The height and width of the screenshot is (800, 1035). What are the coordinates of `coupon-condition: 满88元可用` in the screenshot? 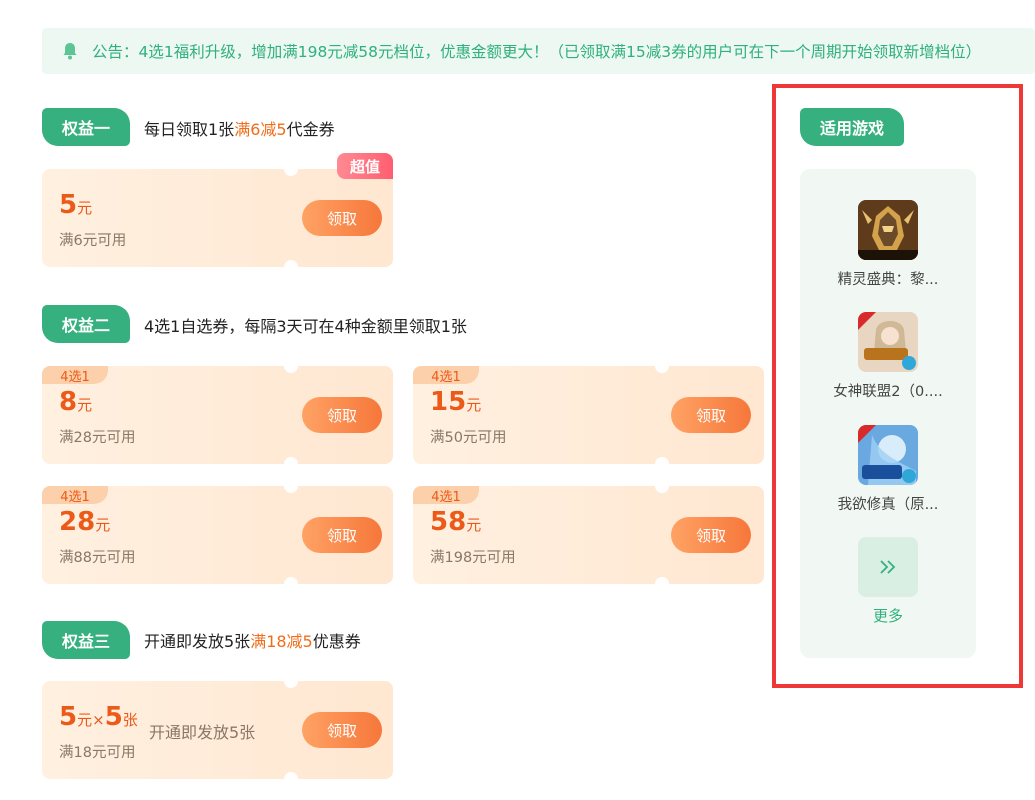 It's located at (97, 558).